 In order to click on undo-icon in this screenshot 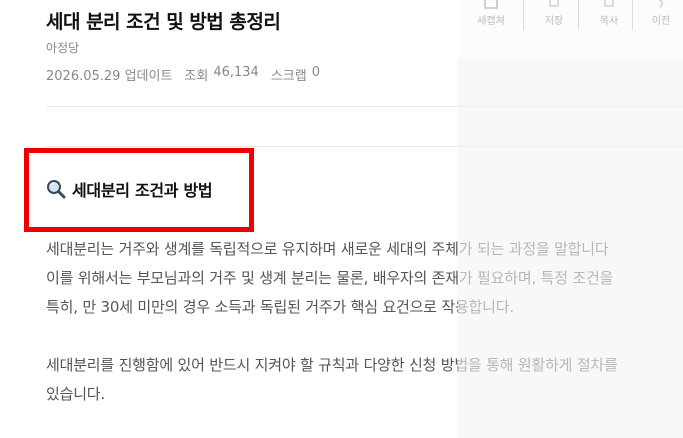, I will do `click(660, 4)`.